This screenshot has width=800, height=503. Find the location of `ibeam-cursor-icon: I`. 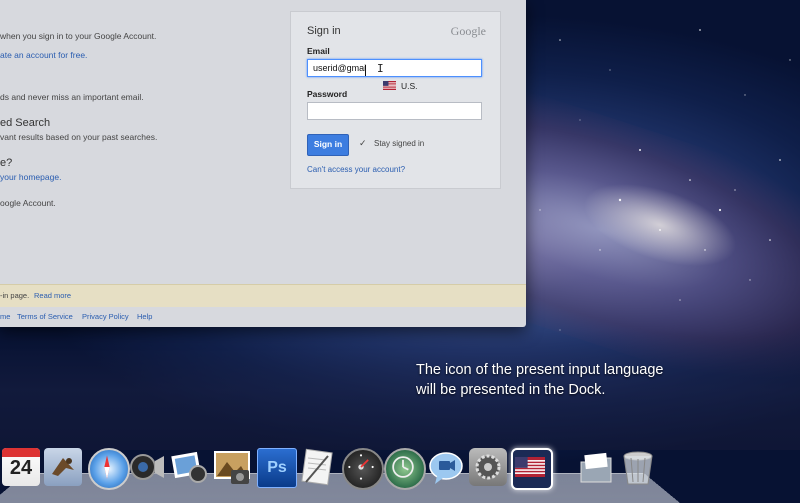

ibeam-cursor-icon: I is located at coordinates (380, 68).